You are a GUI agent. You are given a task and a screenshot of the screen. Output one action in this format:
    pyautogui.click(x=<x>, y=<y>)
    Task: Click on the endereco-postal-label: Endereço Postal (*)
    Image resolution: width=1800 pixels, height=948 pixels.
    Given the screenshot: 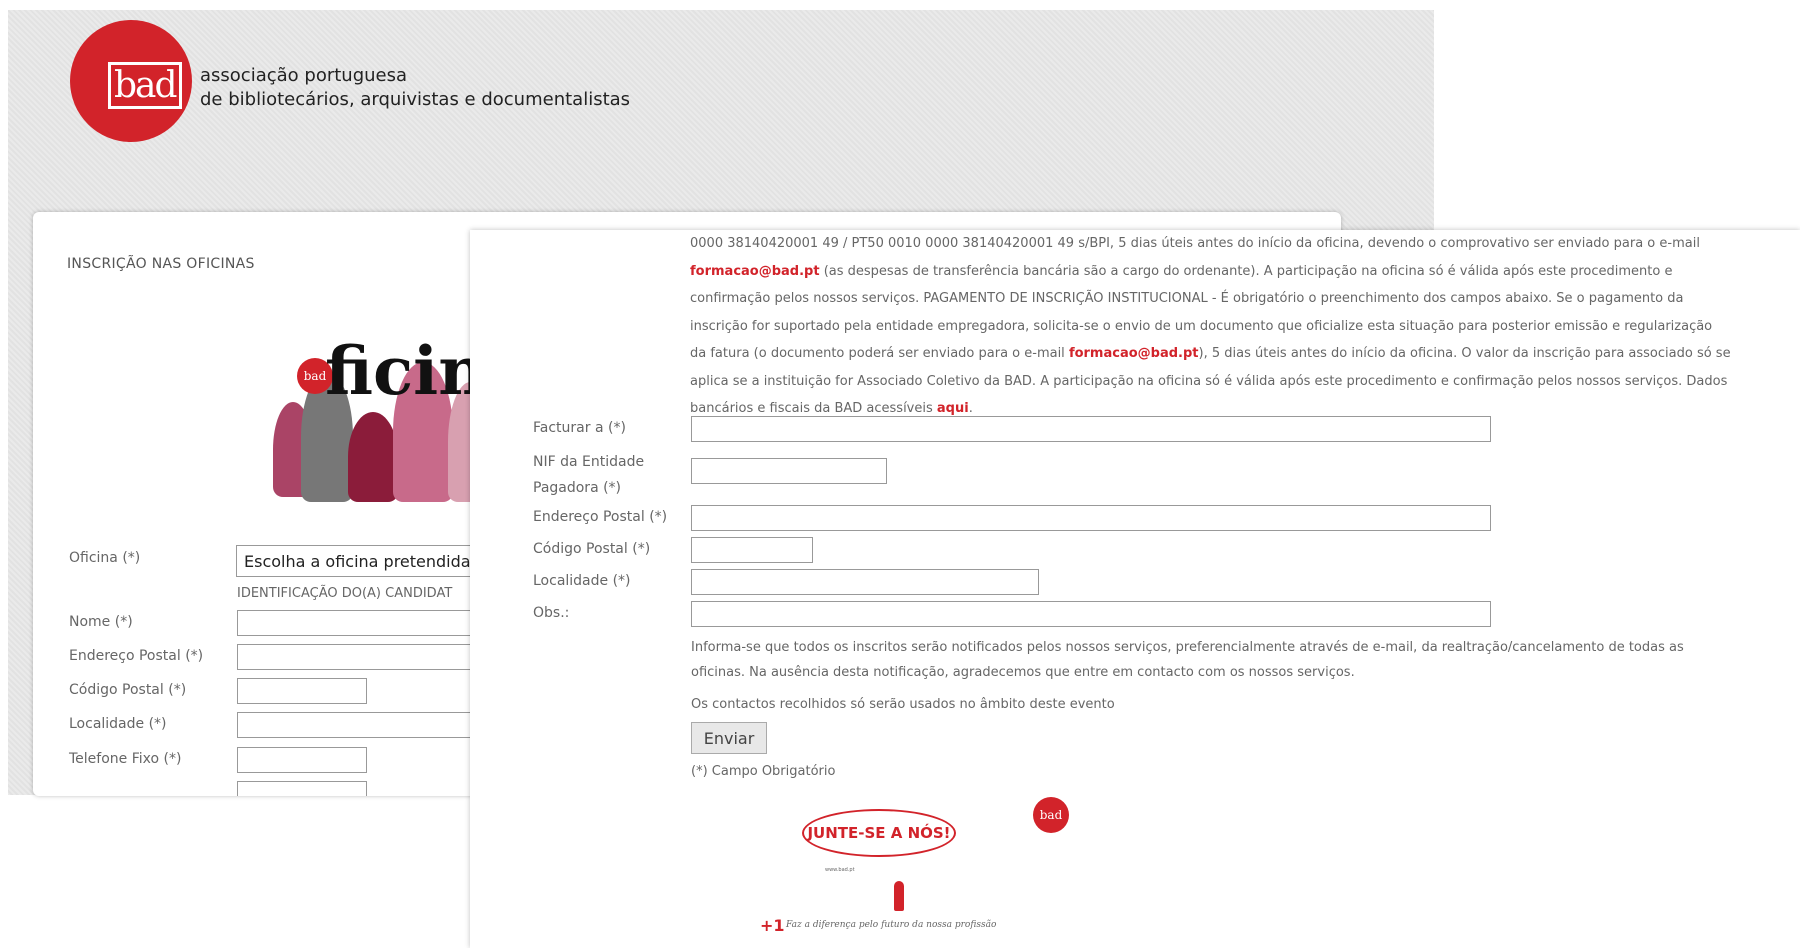 What is the action you would take?
    pyautogui.click(x=600, y=517)
    